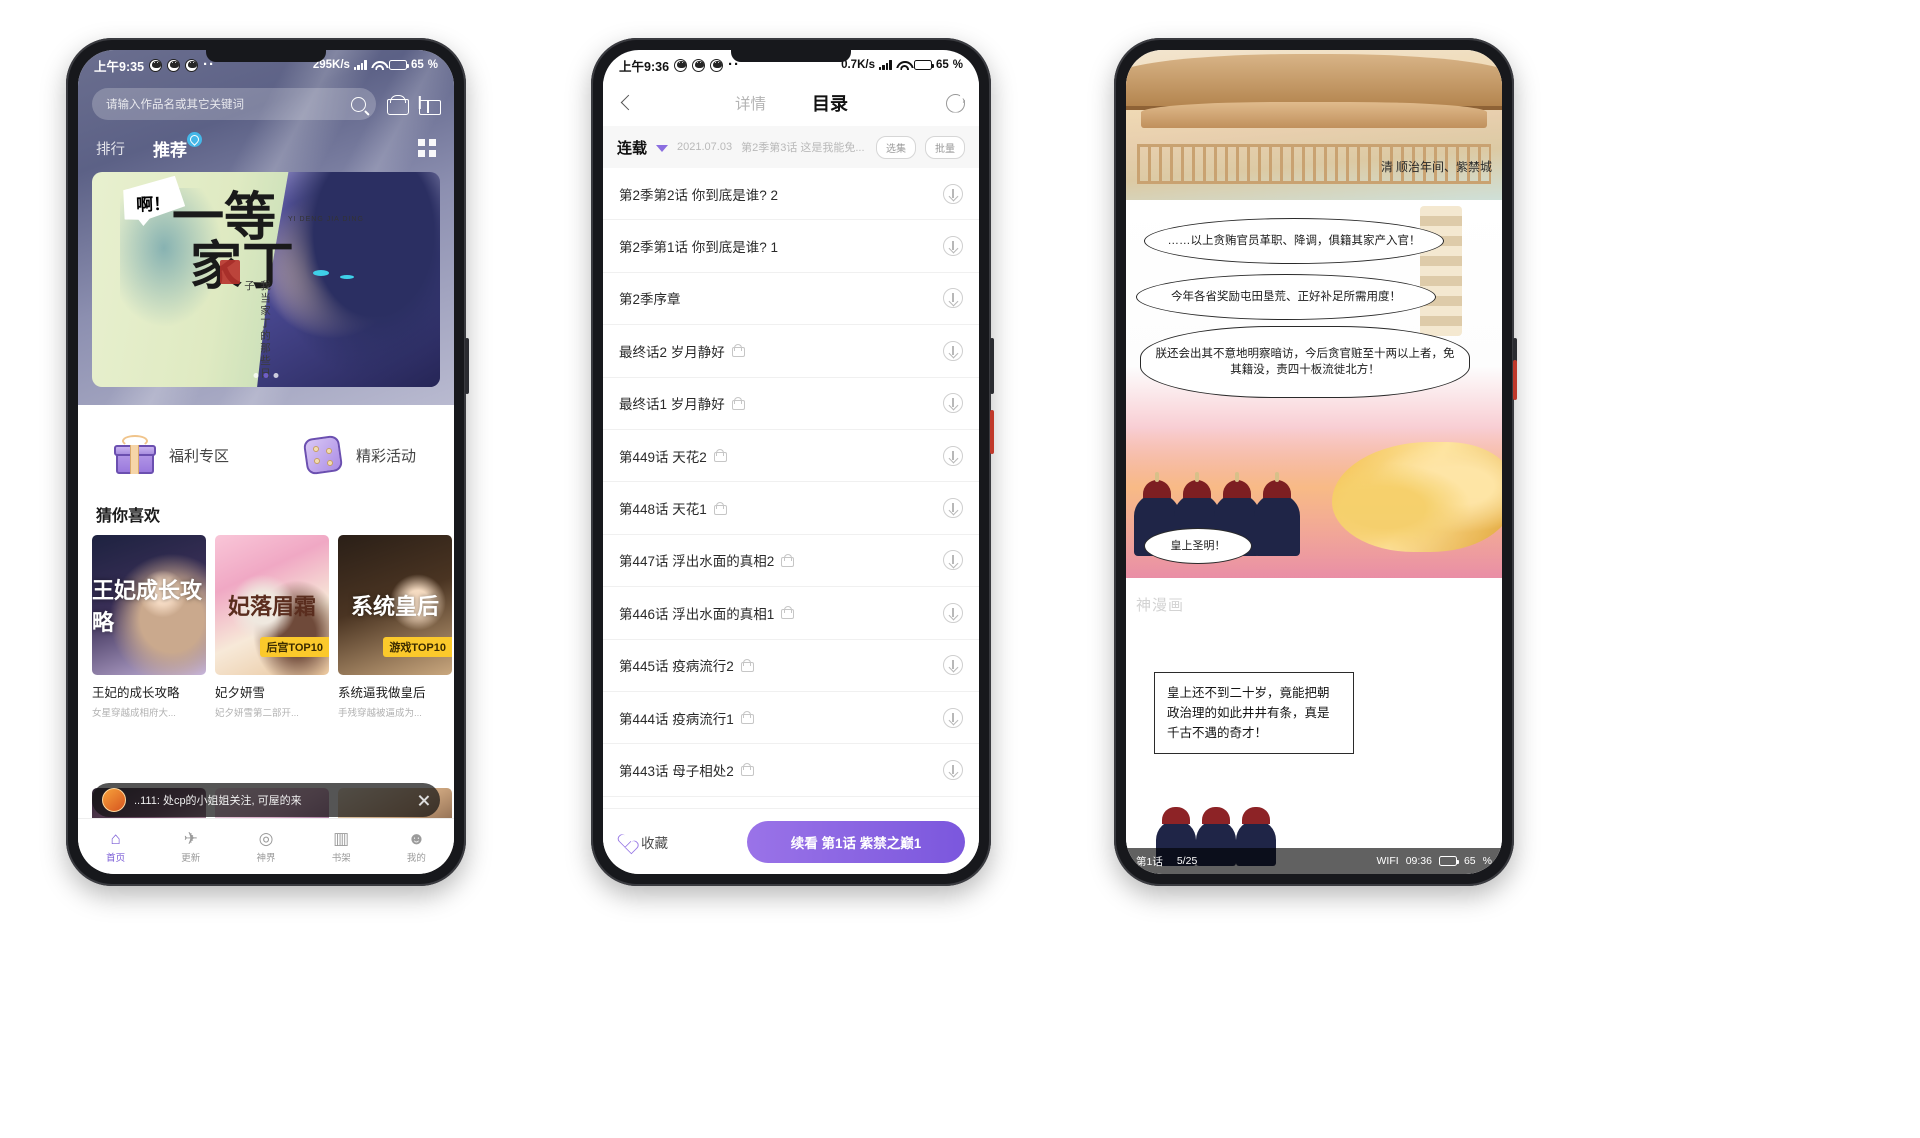  What do you see at coordinates (791, 718) in the screenshot?
I see `table-row: 第444话 疫病流行1` at bounding box center [791, 718].